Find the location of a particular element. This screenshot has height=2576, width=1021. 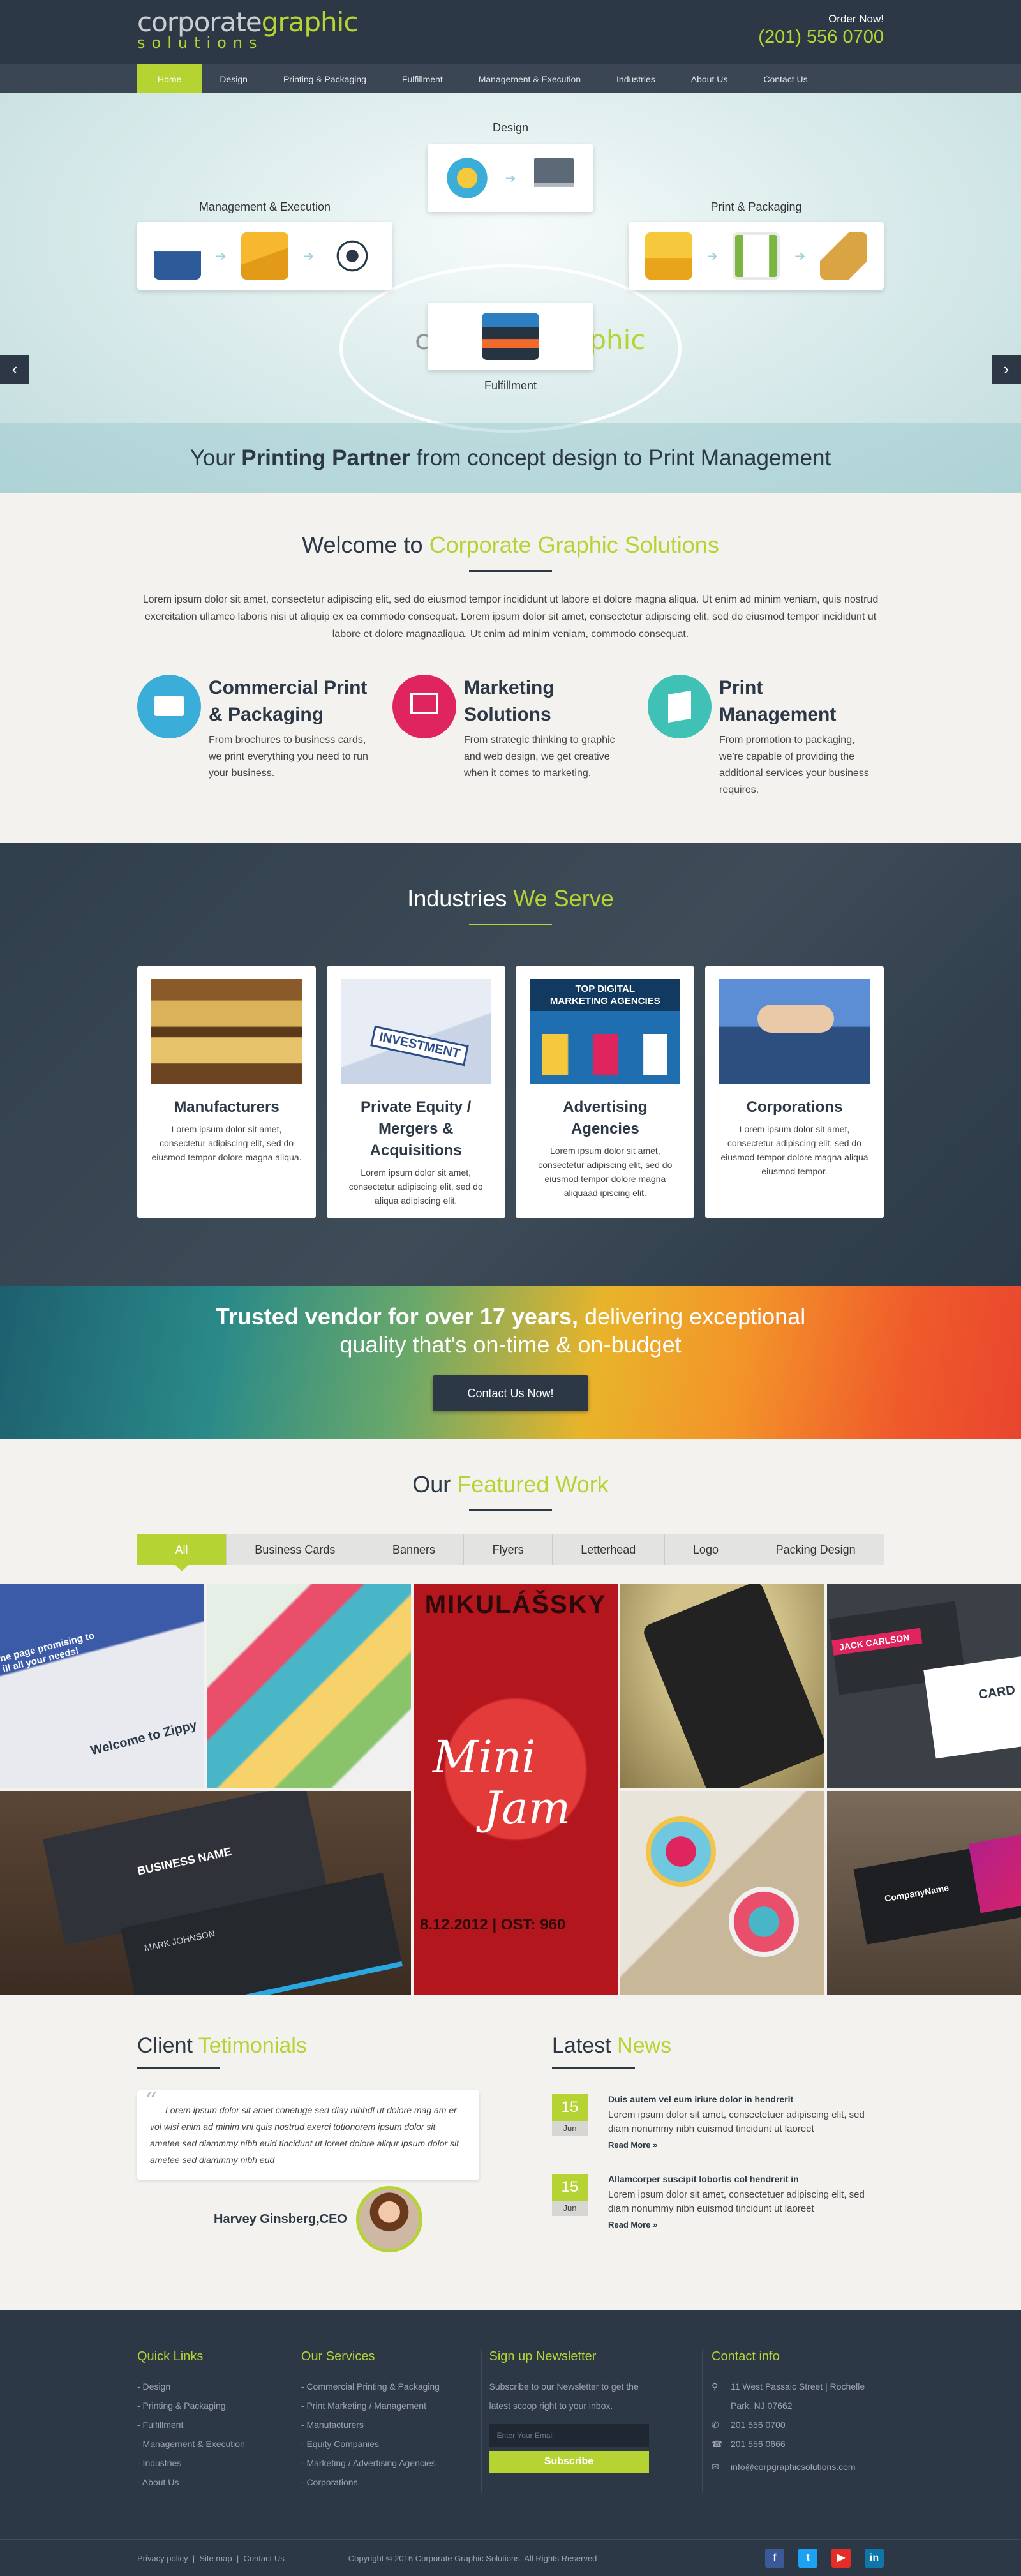

presentation-icon is located at coordinates (424, 706).